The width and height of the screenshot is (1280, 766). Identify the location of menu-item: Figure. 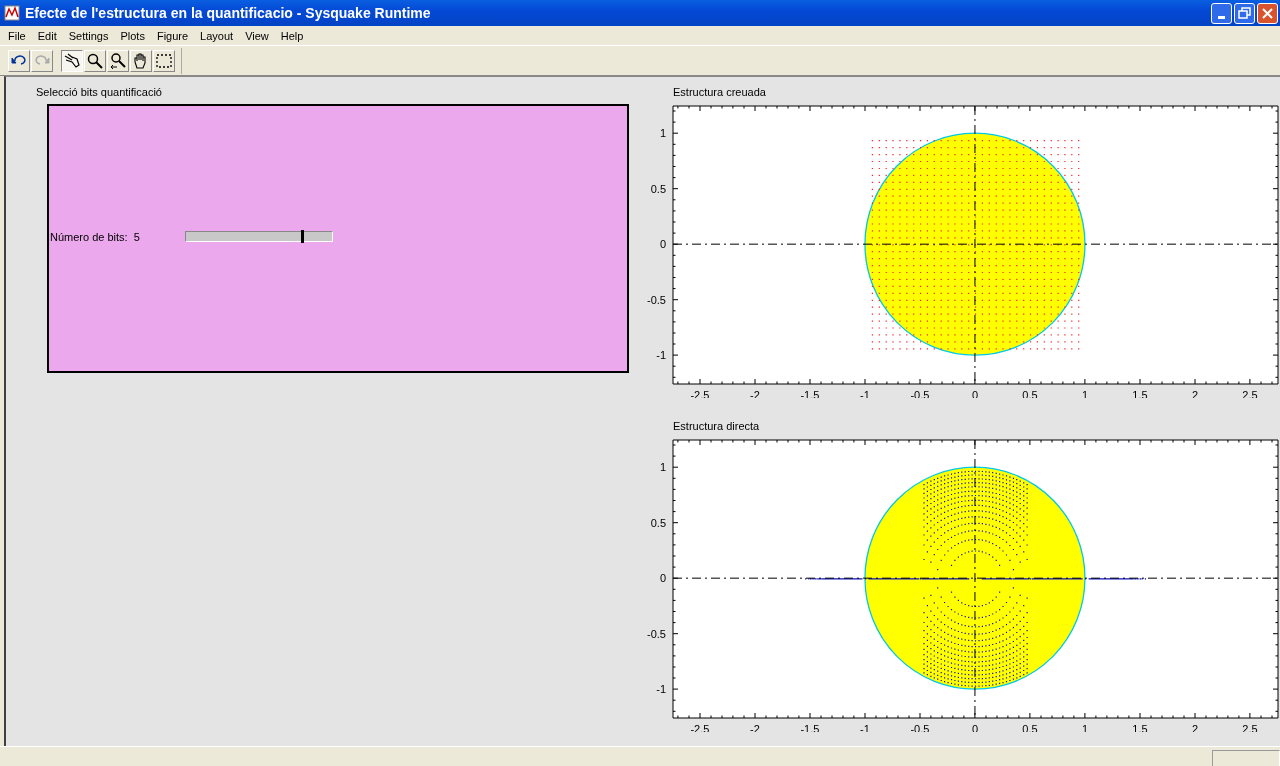
(172, 35).